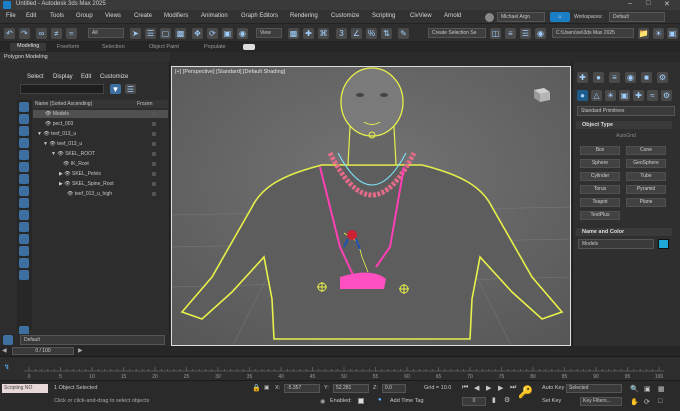 Image resolution: width=680 pixels, height=411 pixels. Describe the element at coordinates (56, 33) in the screenshot. I see `unlink-icon: ≠` at that location.